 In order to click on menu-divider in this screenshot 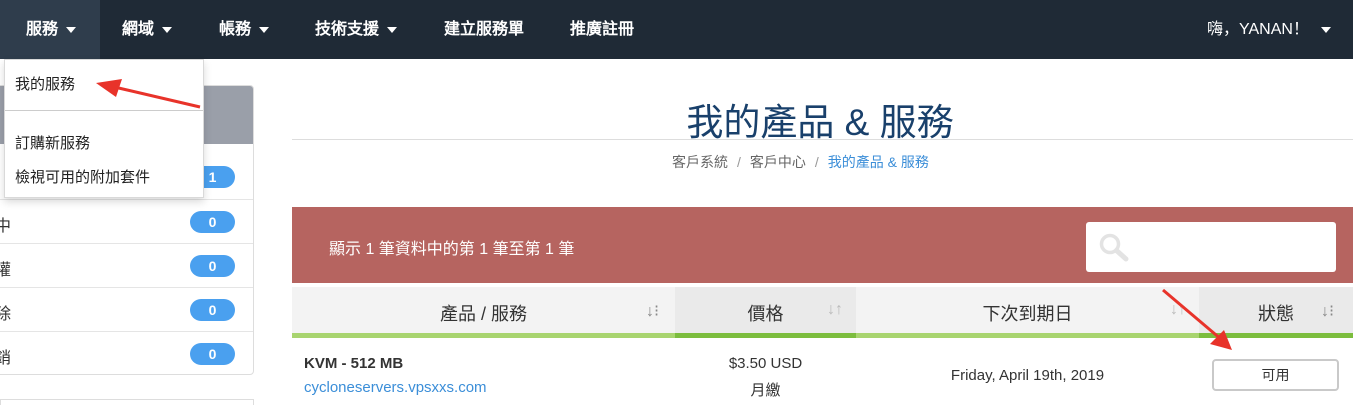, I will do `click(104, 110)`.